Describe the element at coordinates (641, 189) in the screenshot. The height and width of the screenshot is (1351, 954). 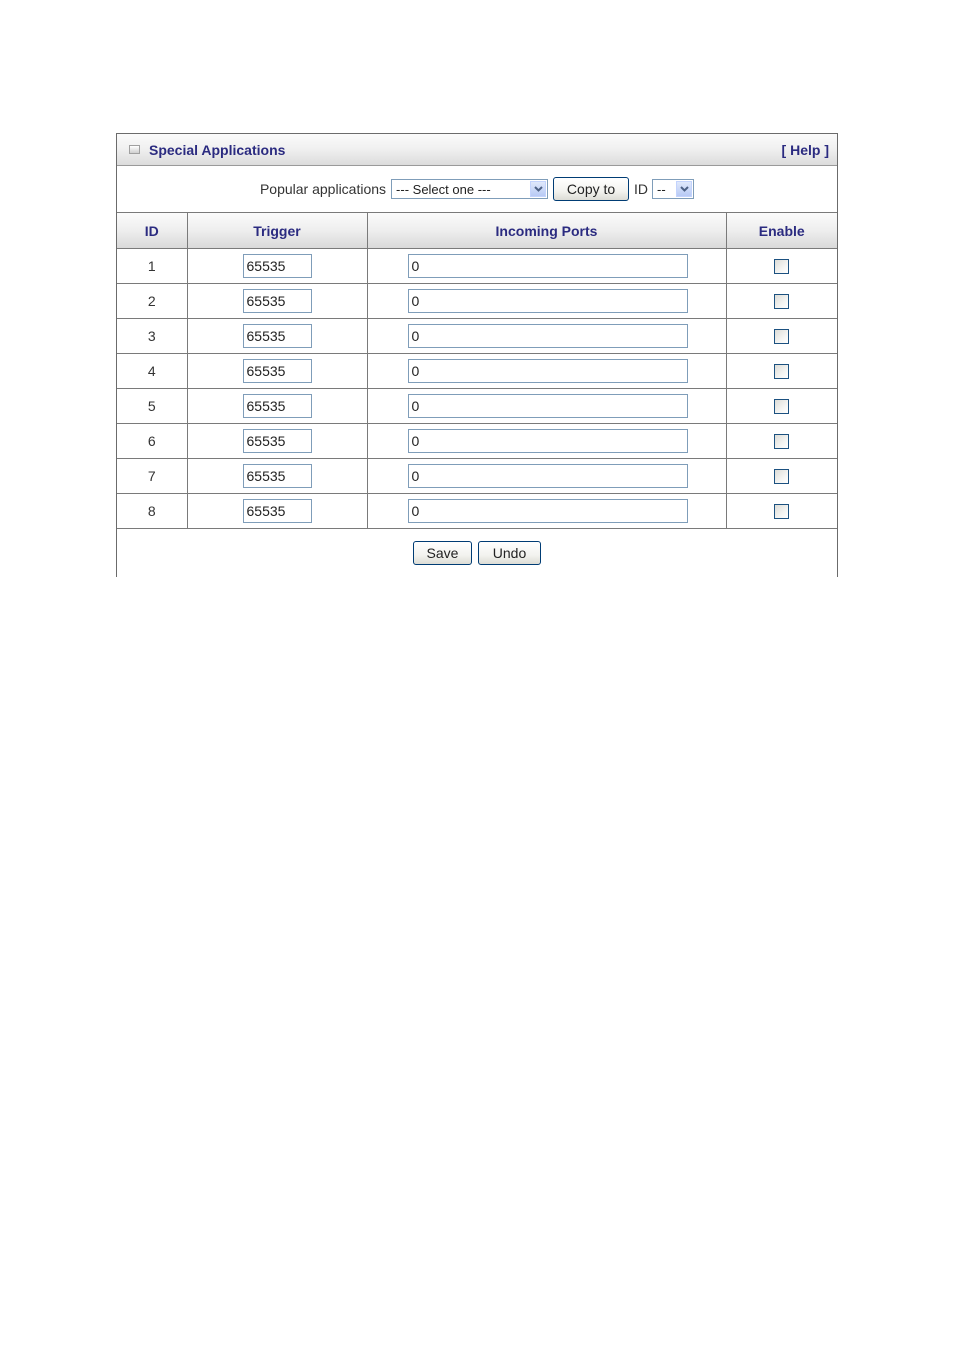
I see `id-label: ID` at that location.